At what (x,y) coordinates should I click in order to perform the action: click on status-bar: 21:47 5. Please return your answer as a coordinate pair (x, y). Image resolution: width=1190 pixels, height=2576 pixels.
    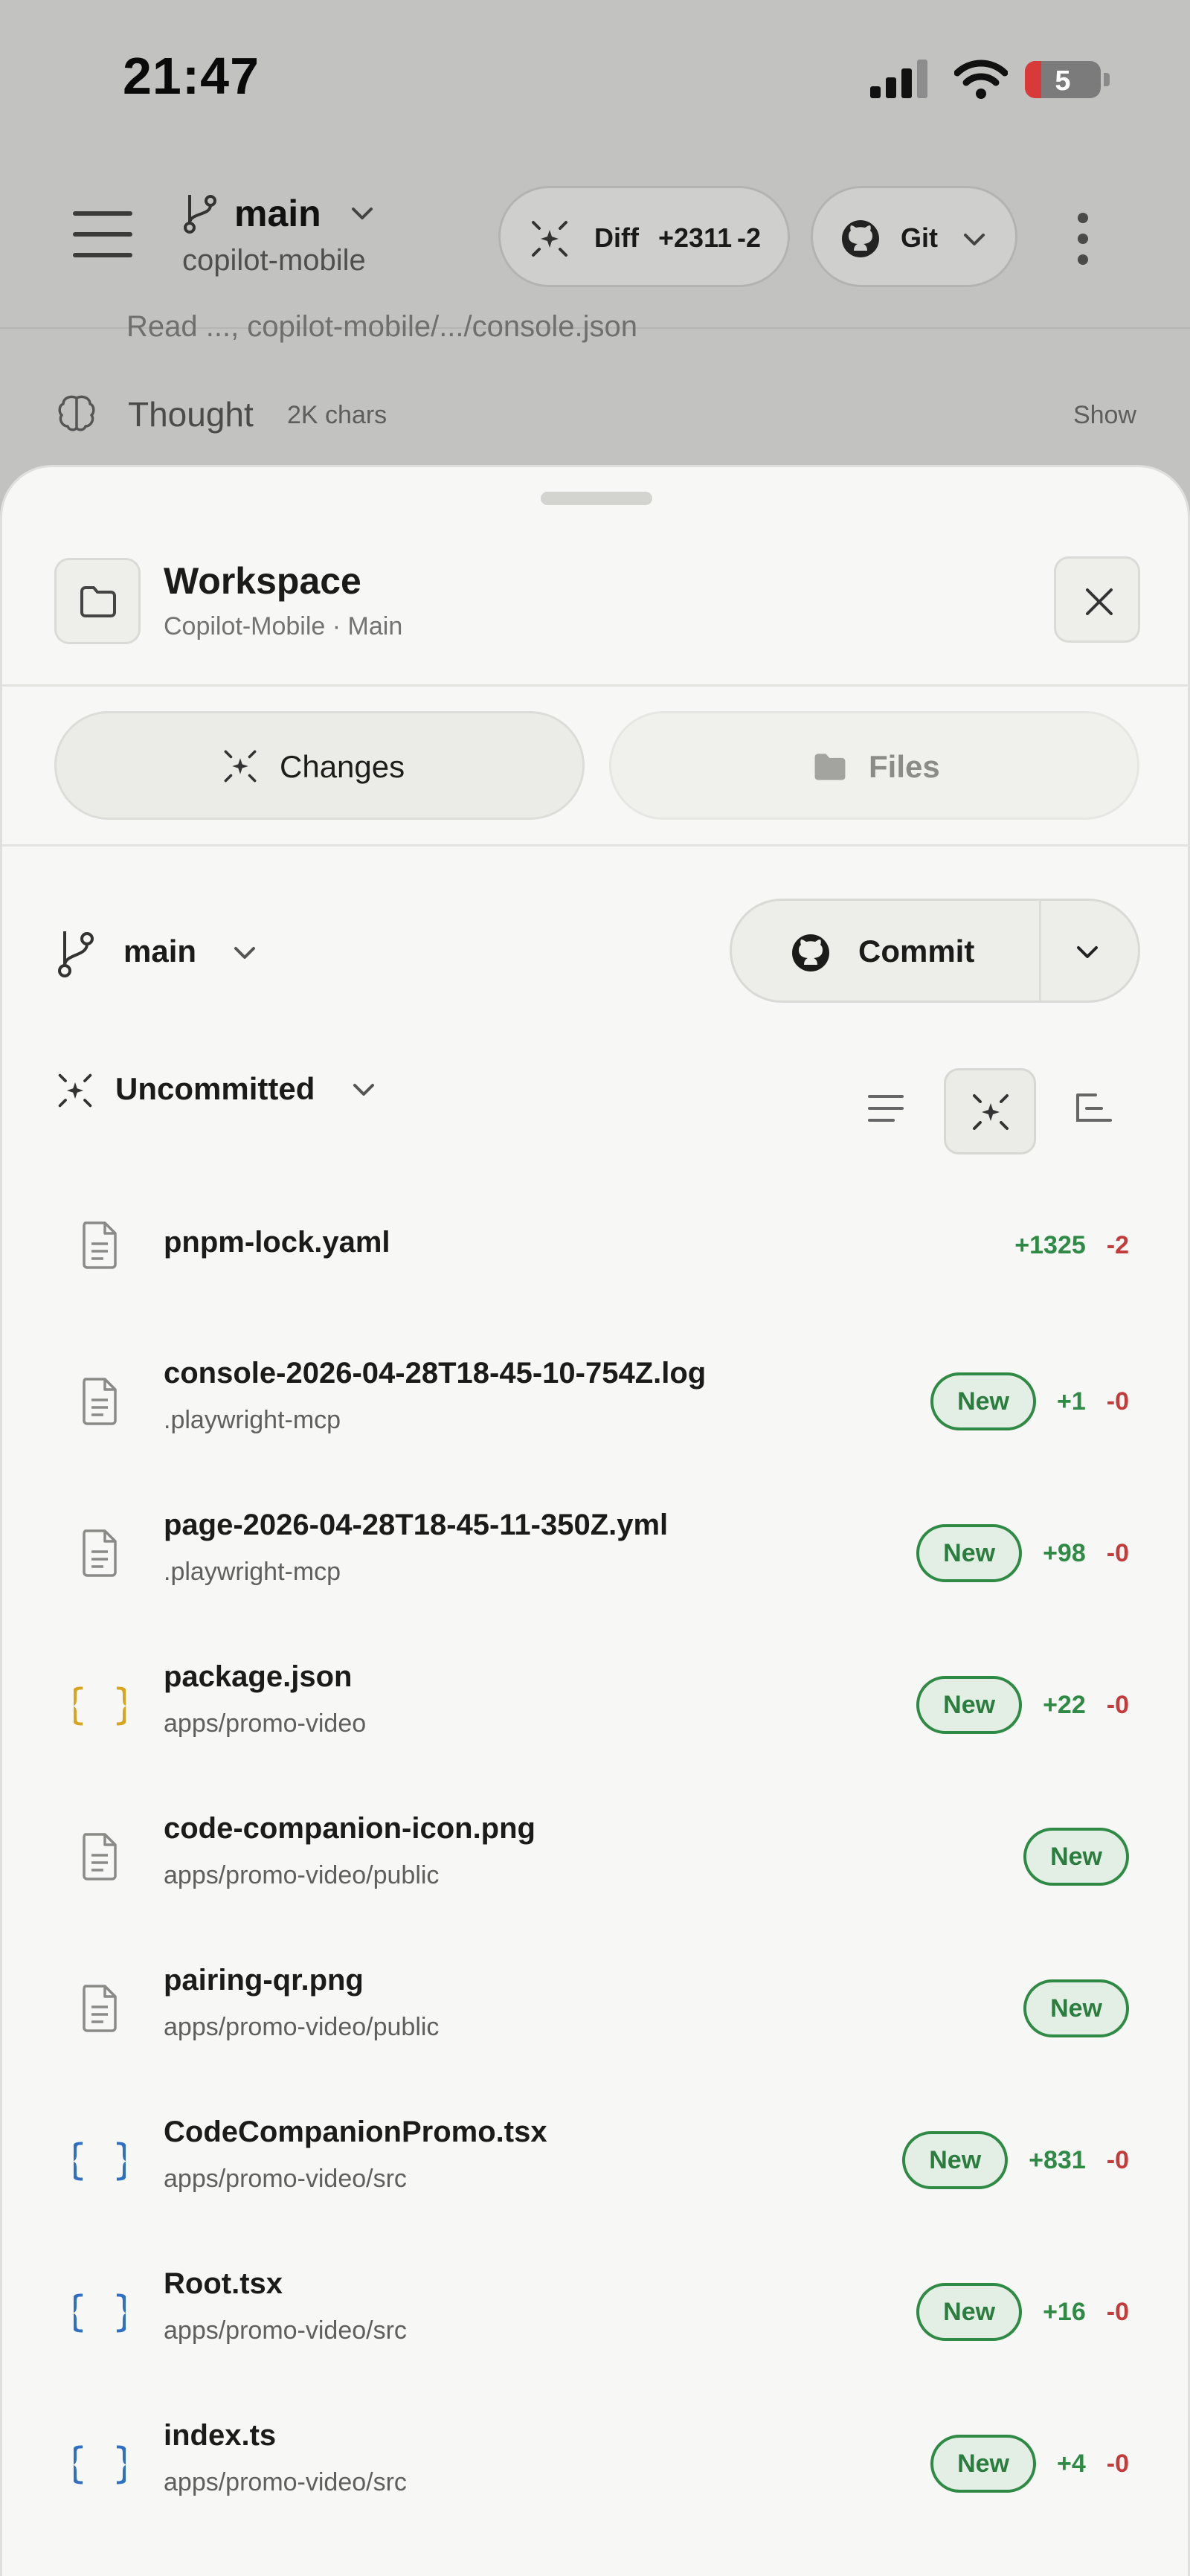
    Looking at the image, I should click on (595, 78).